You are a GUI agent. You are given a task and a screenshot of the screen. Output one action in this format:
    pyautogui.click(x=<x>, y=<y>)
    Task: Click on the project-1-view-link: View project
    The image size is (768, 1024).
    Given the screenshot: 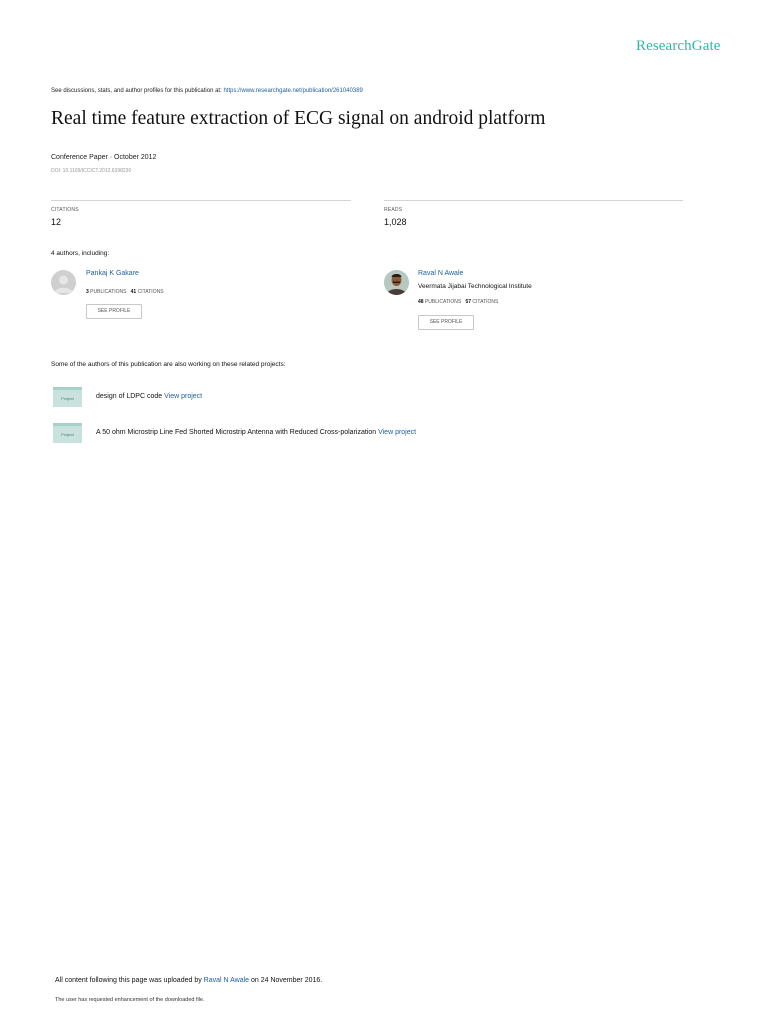 What is the action you would take?
    pyautogui.click(x=183, y=396)
    